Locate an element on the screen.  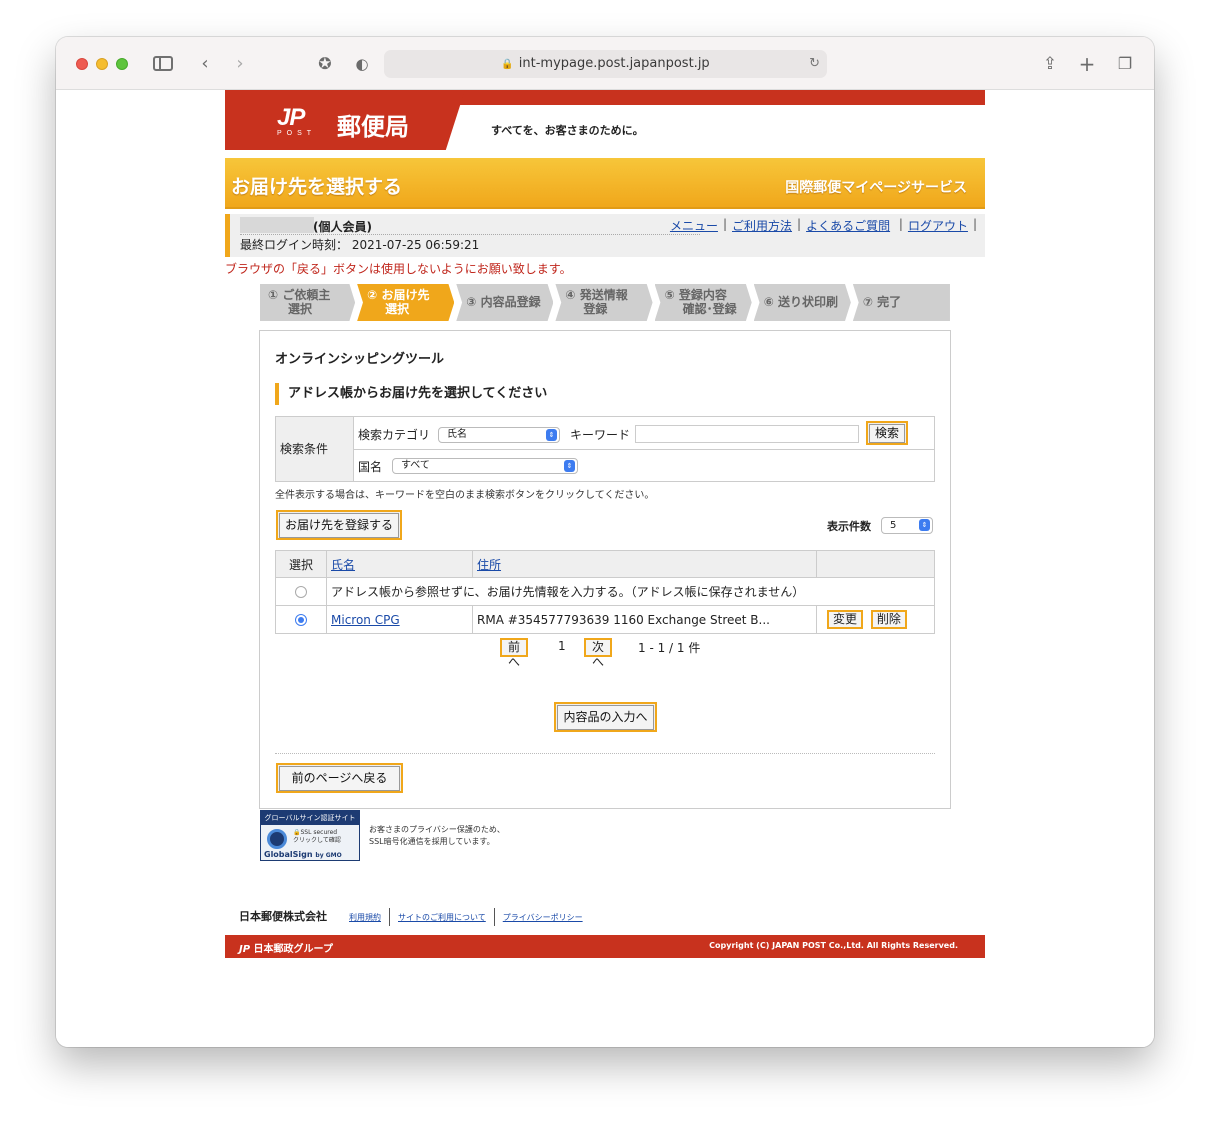
close-window-button is located at coordinates (82, 64).